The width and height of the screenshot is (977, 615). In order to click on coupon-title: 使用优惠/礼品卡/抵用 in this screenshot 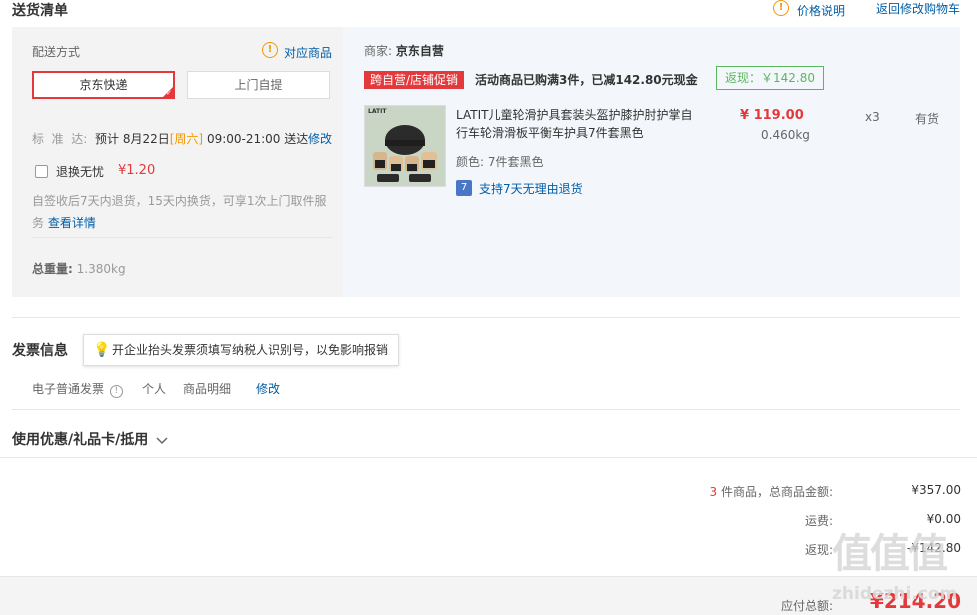, I will do `click(80, 440)`.